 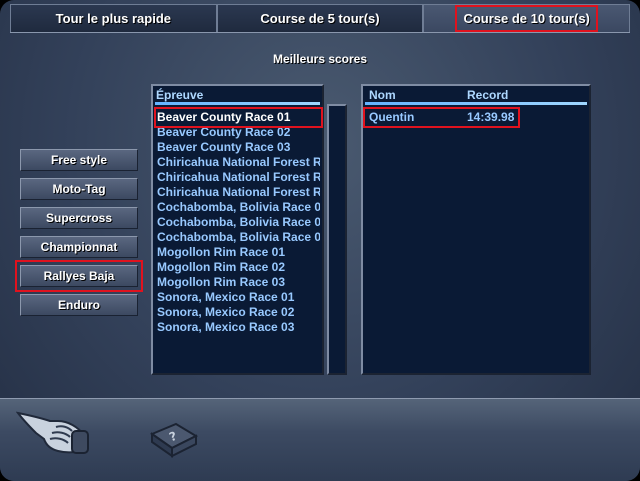 I want to click on list-item: Beaver County Race 03, so click(x=238, y=147).